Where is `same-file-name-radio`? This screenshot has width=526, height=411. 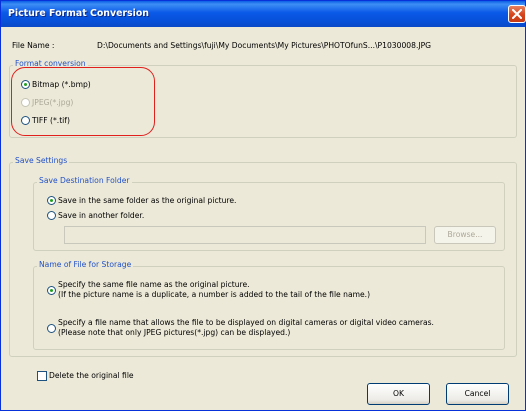 same-file-name-radio is located at coordinates (51, 290).